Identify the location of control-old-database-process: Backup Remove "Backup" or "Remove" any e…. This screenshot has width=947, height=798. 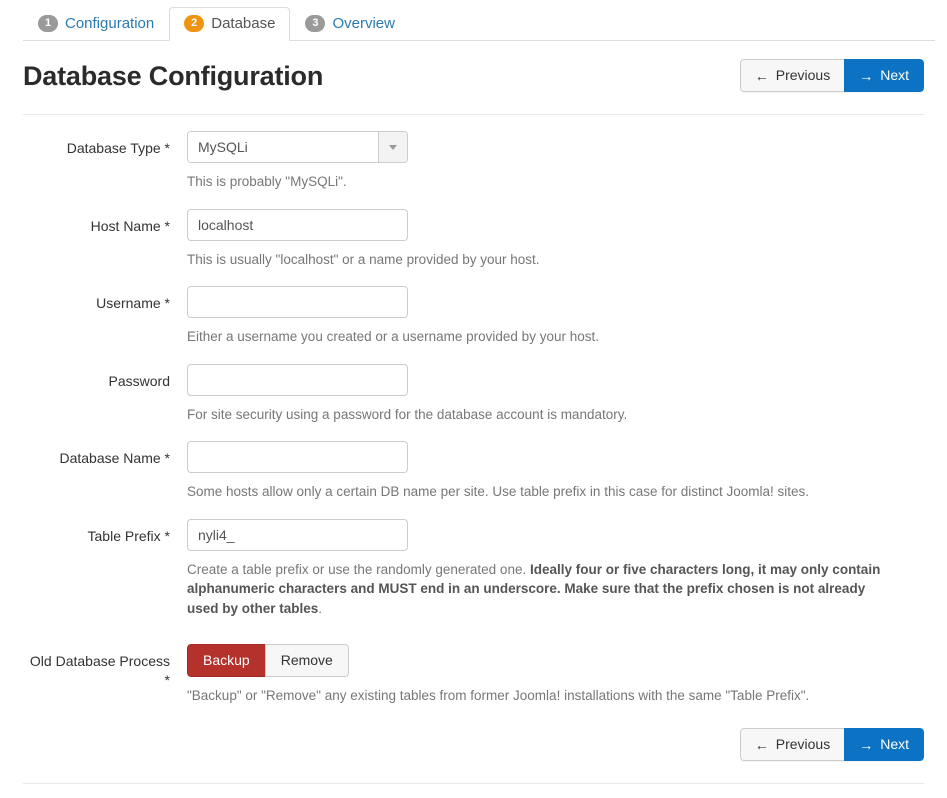
(555, 674).